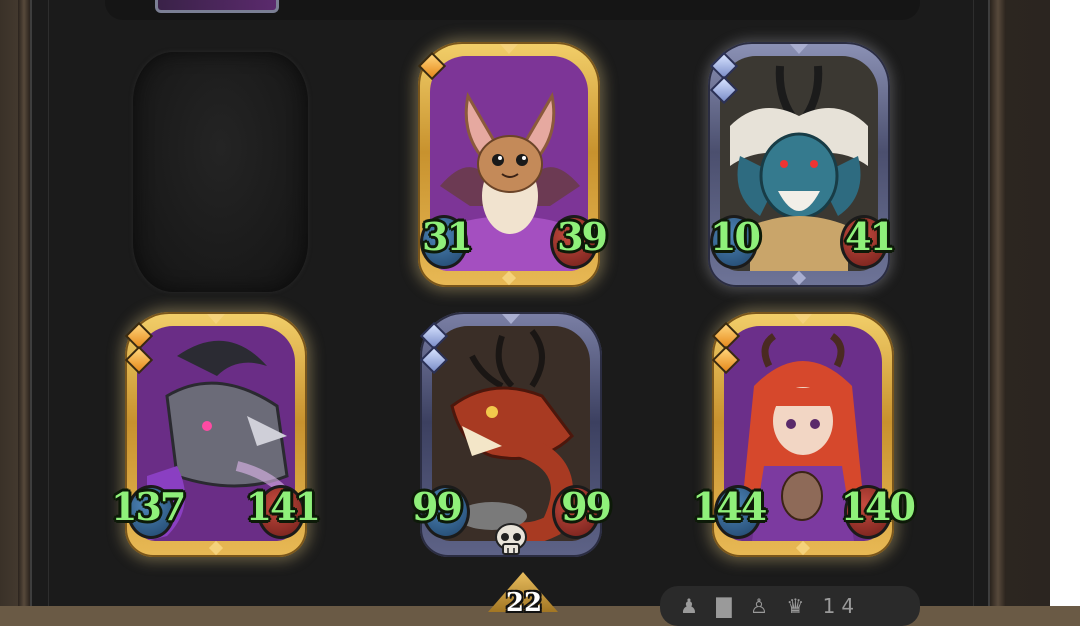 This screenshot has height=626, width=1080. I want to click on minion-card-shadow-dragon: 137 141, so click(216, 434).